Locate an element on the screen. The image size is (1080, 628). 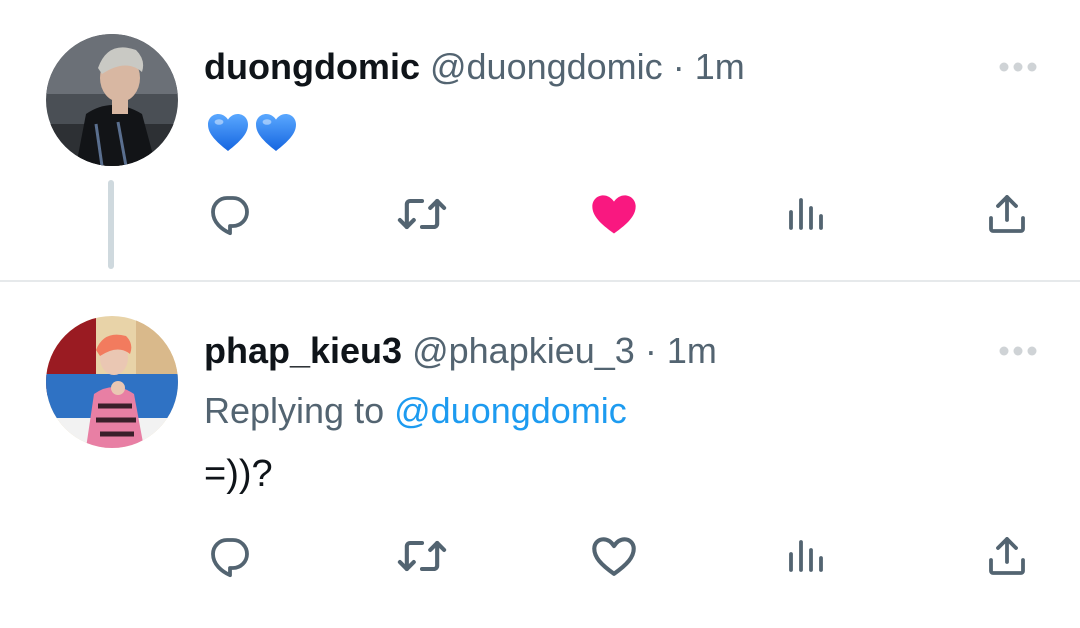
user-handle: @phapkieu_3 is located at coordinates (523, 350).